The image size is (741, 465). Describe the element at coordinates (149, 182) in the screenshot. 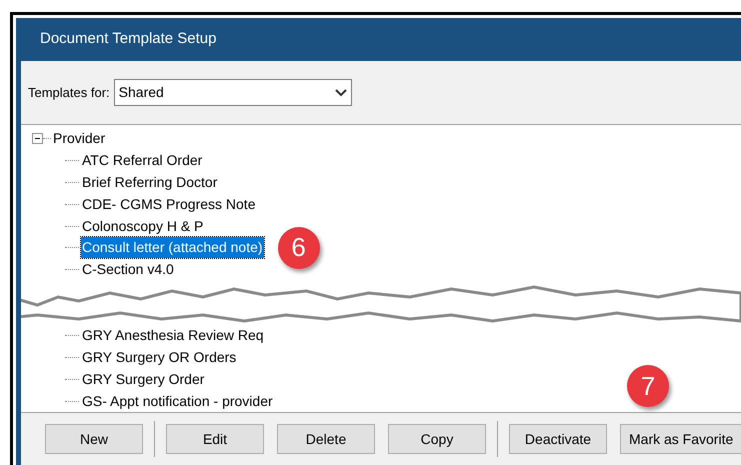

I see `tree-item: Brief Referring Doctor` at that location.